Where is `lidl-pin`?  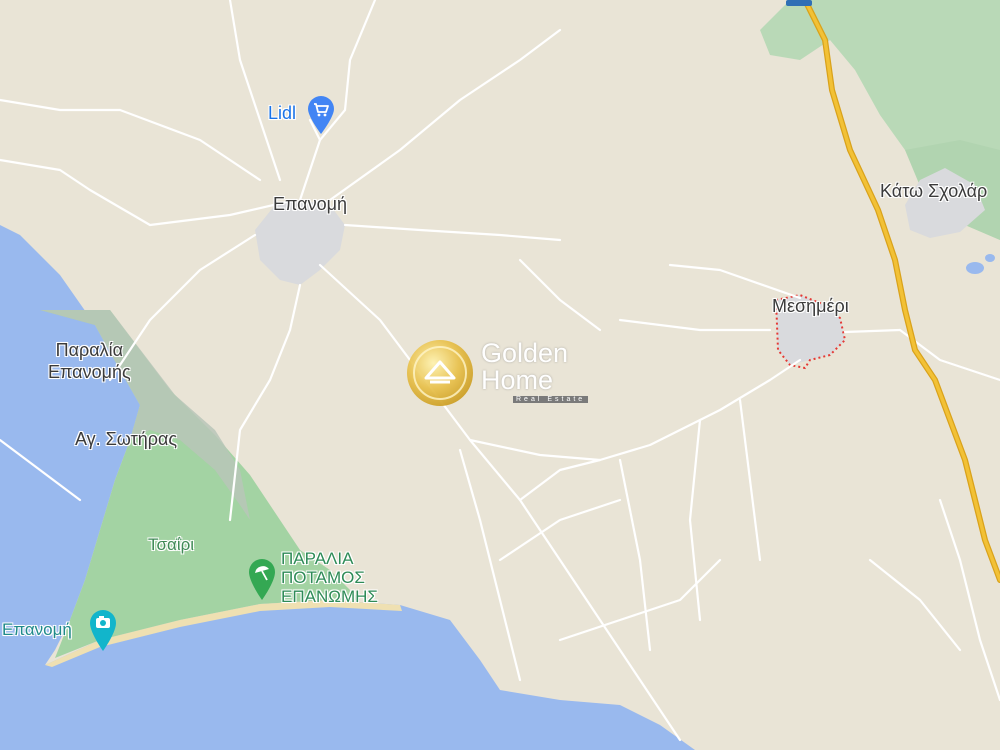 lidl-pin is located at coordinates (321, 115).